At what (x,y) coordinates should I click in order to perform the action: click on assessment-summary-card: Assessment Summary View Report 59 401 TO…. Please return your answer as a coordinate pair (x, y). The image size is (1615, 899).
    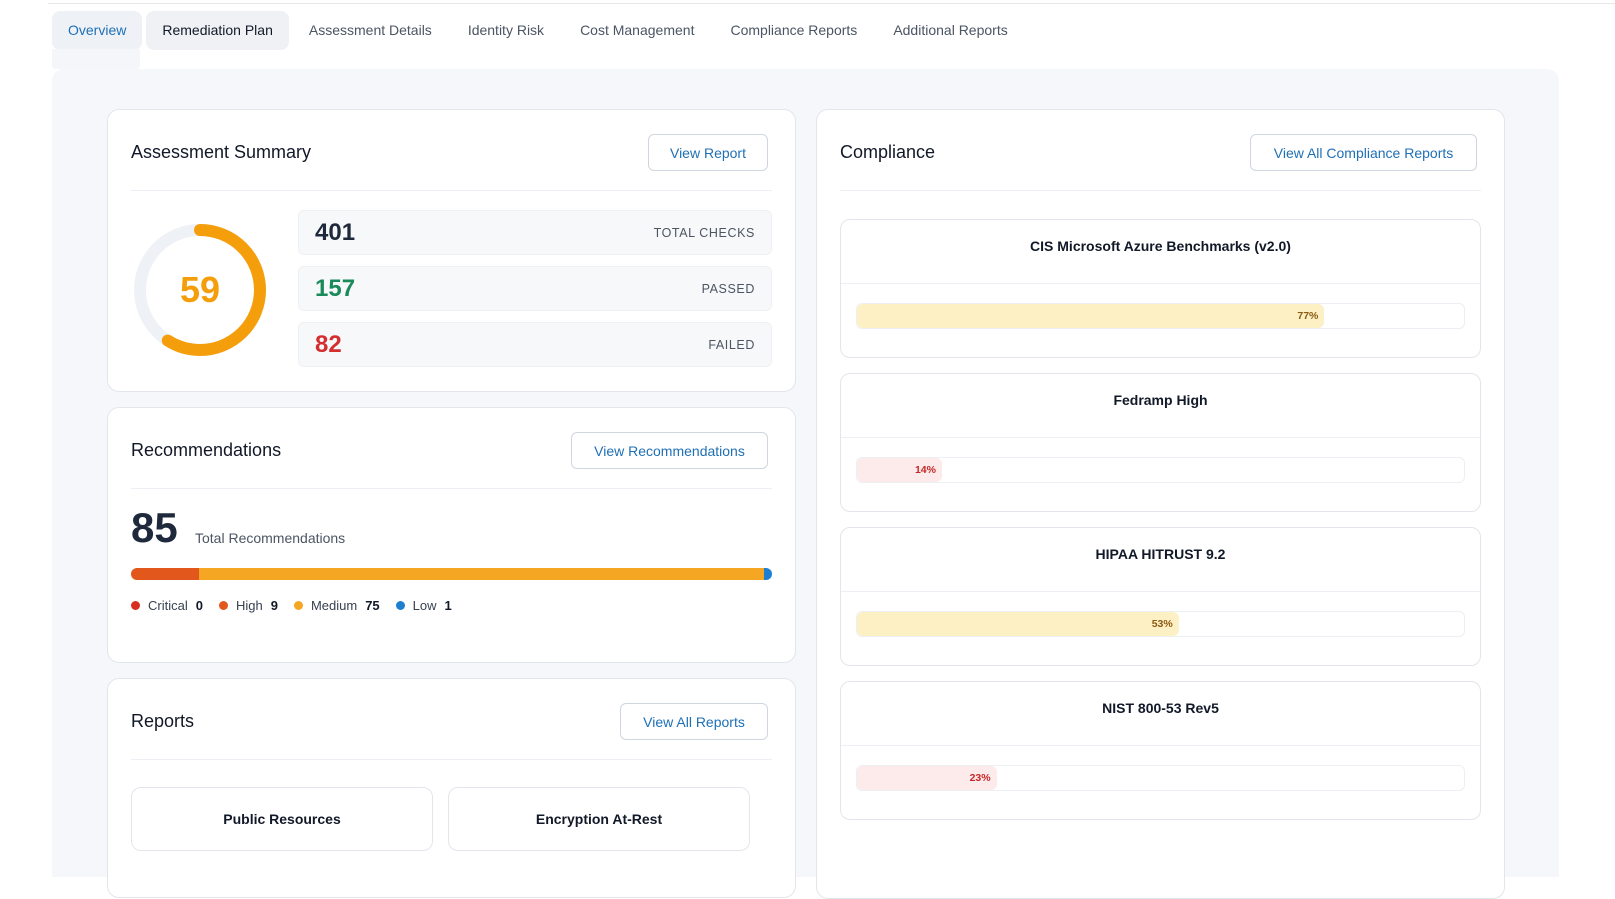
    Looking at the image, I should click on (451, 250).